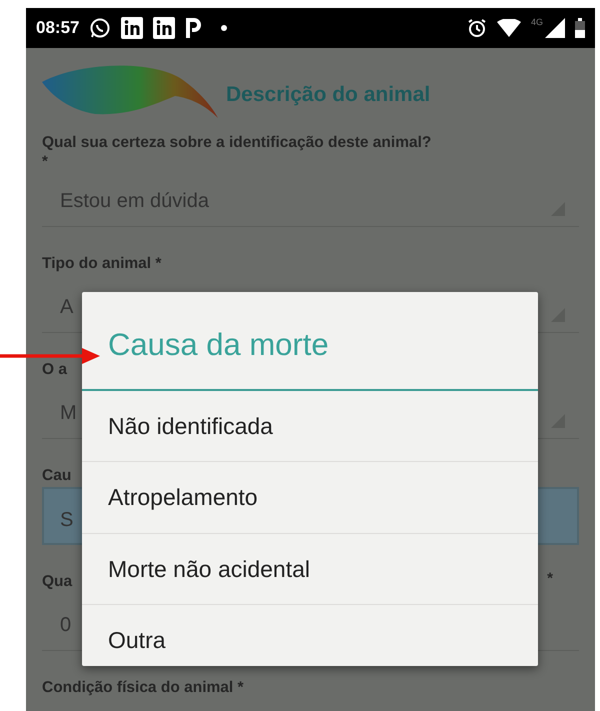  I want to click on signal-icon, so click(555, 28).